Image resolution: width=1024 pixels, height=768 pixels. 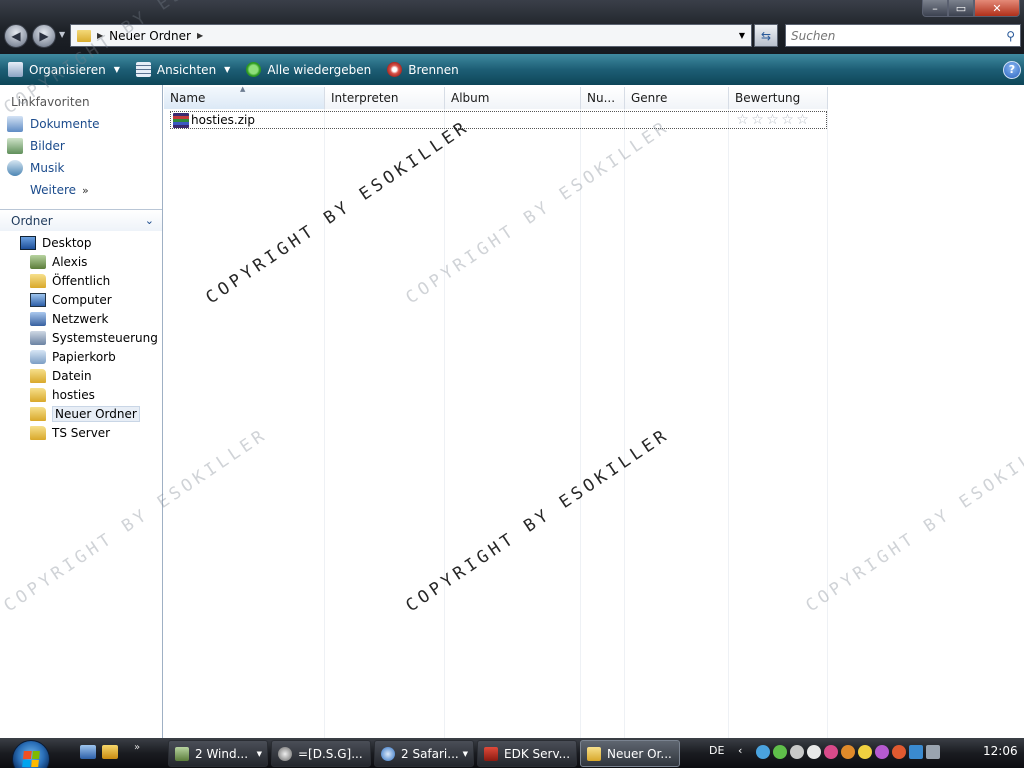 What do you see at coordinates (72, 375) in the screenshot?
I see `tree-label: Datein` at bounding box center [72, 375].